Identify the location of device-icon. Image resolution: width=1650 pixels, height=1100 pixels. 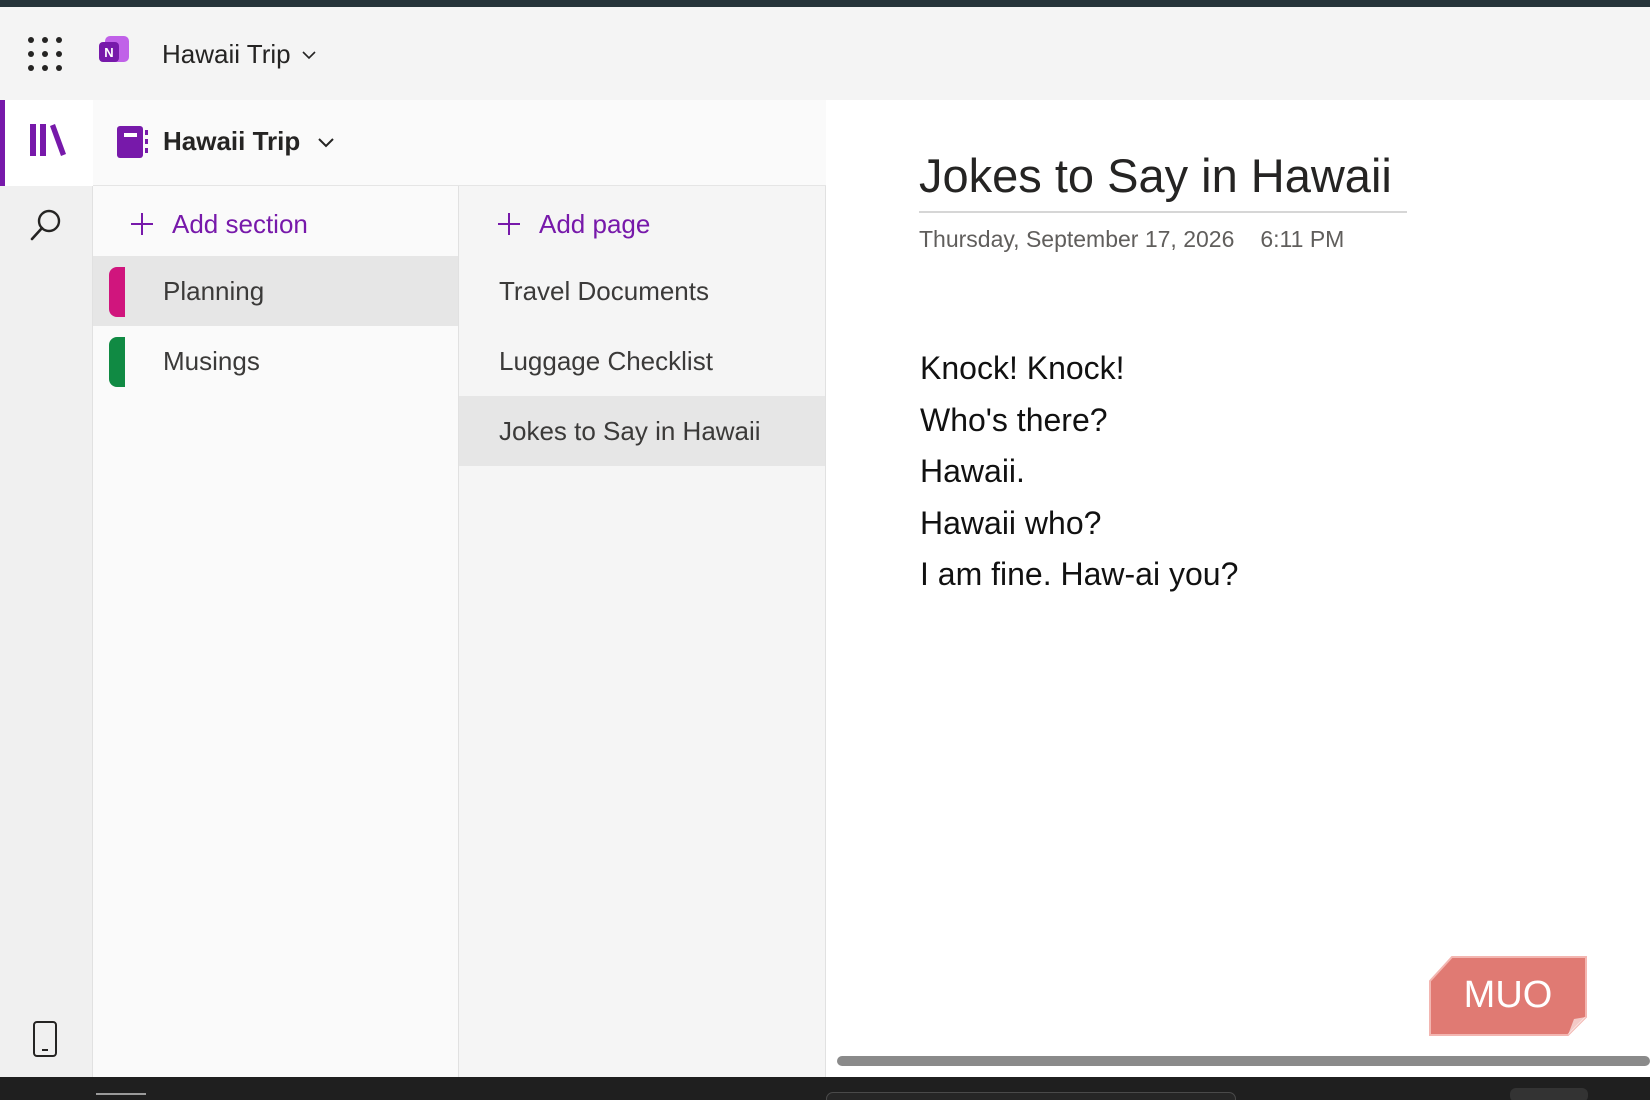
(45, 1039).